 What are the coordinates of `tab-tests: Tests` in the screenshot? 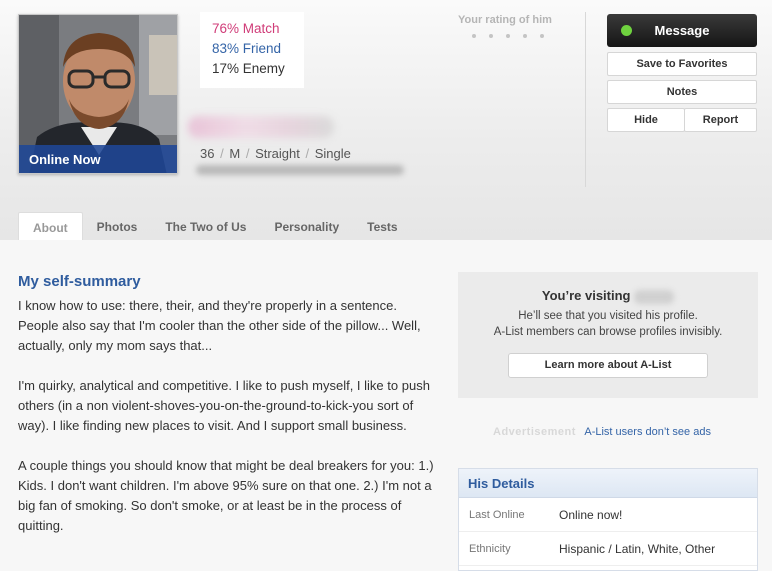 It's located at (382, 226).